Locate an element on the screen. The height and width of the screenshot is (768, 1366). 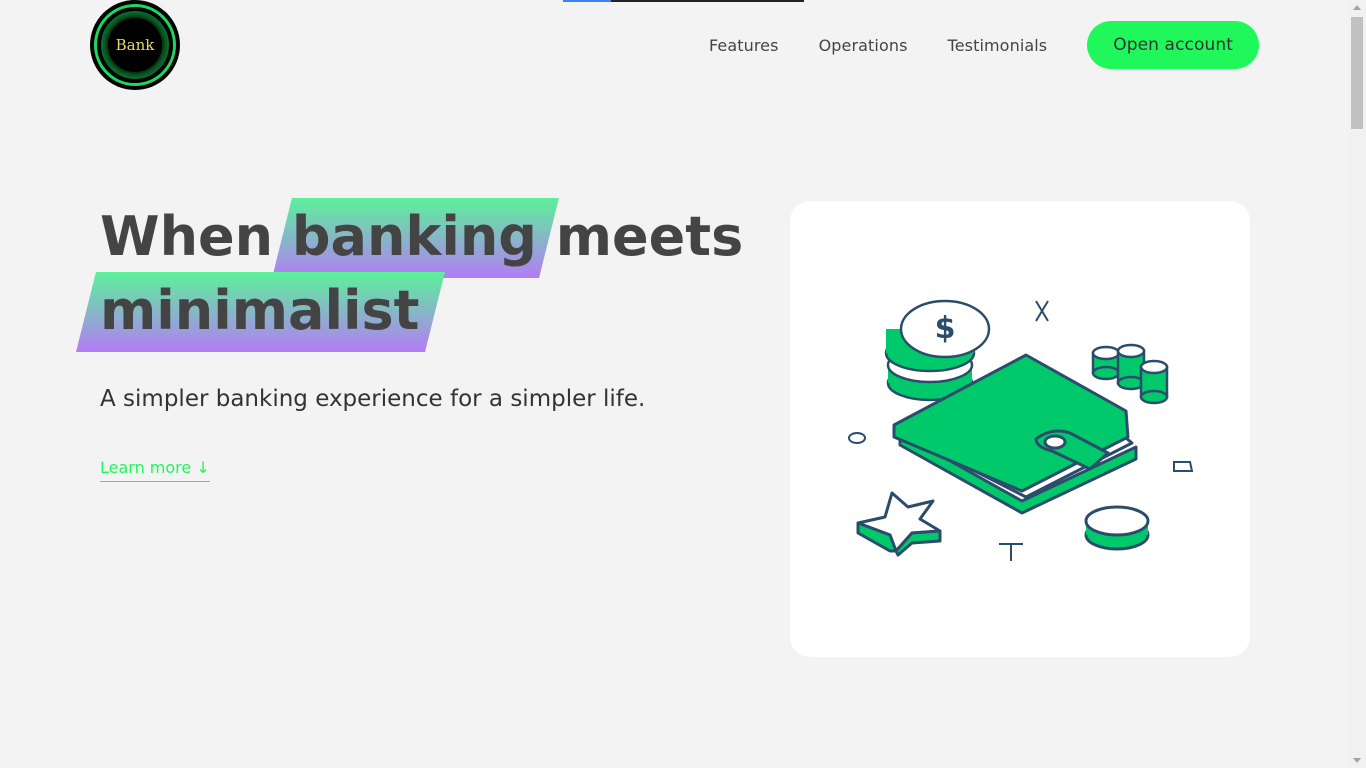
hero-title-highlight-banking: banking is located at coordinates (414, 237).